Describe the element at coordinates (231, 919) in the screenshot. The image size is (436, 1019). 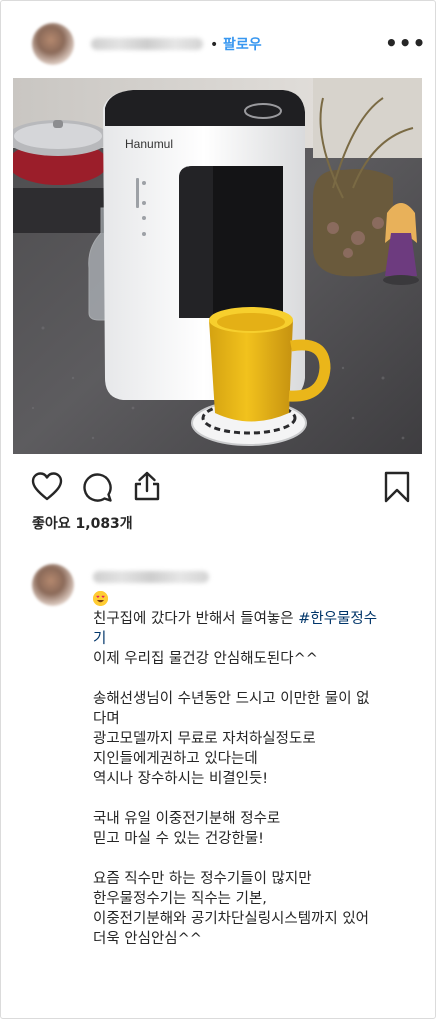
I see `caption-line: 이중전기분해와 공기차단실링시스템까지 있어` at that location.